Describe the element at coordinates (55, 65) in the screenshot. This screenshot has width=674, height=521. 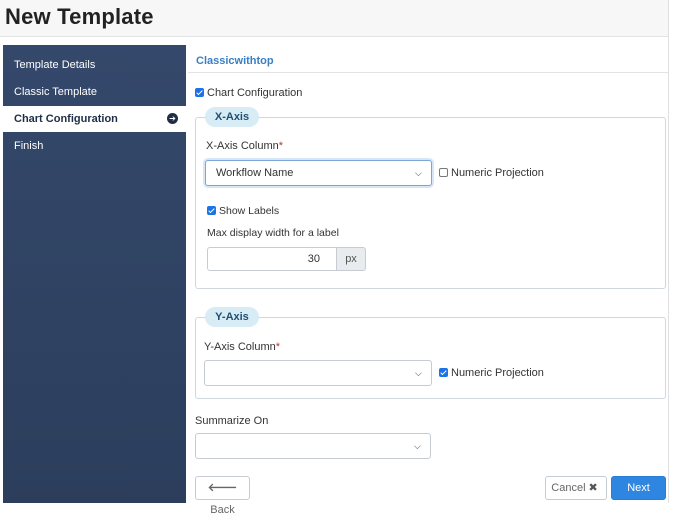
I see `sidebar-item-label: Template Details` at that location.